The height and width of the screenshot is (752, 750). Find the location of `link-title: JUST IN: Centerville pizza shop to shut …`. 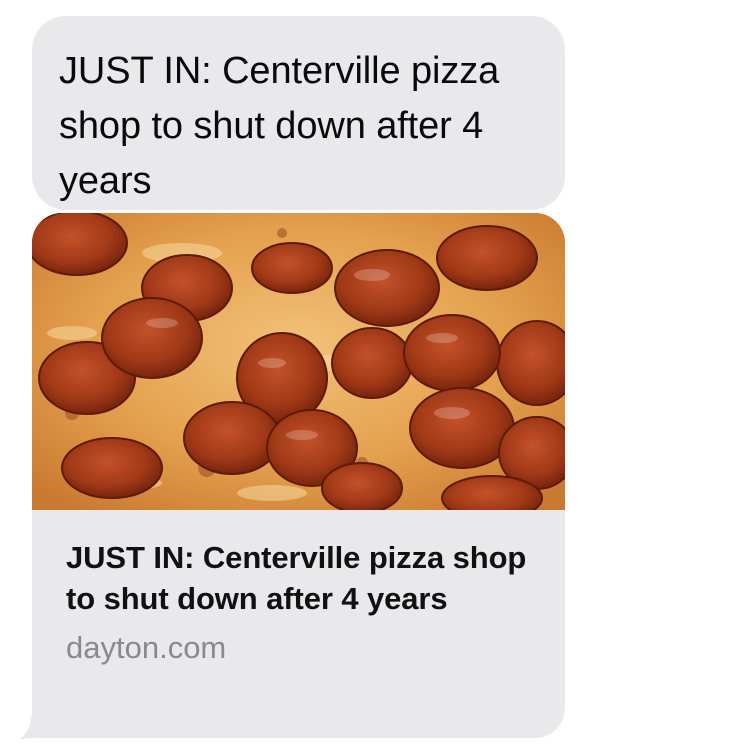

link-title: JUST IN: Centerville pizza shop to shut … is located at coordinates (296, 578).